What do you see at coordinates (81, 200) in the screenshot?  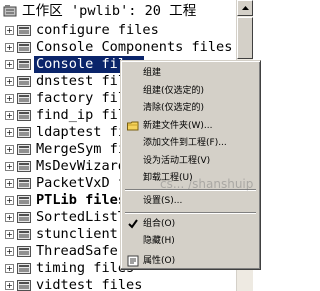 I see `project-label: PTLib files` at bounding box center [81, 200].